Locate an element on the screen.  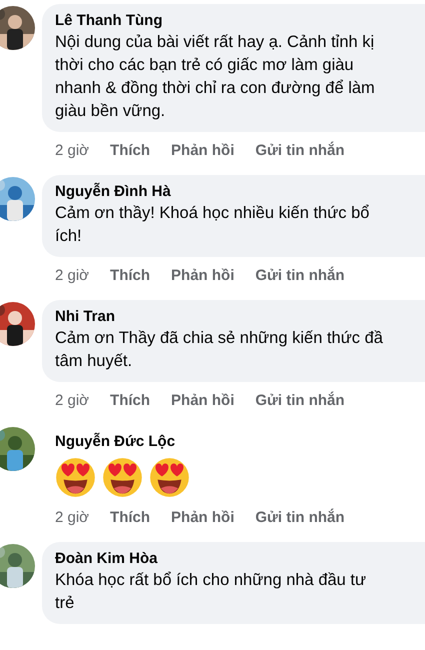
author-name: Nhi Tran is located at coordinates (240, 317).